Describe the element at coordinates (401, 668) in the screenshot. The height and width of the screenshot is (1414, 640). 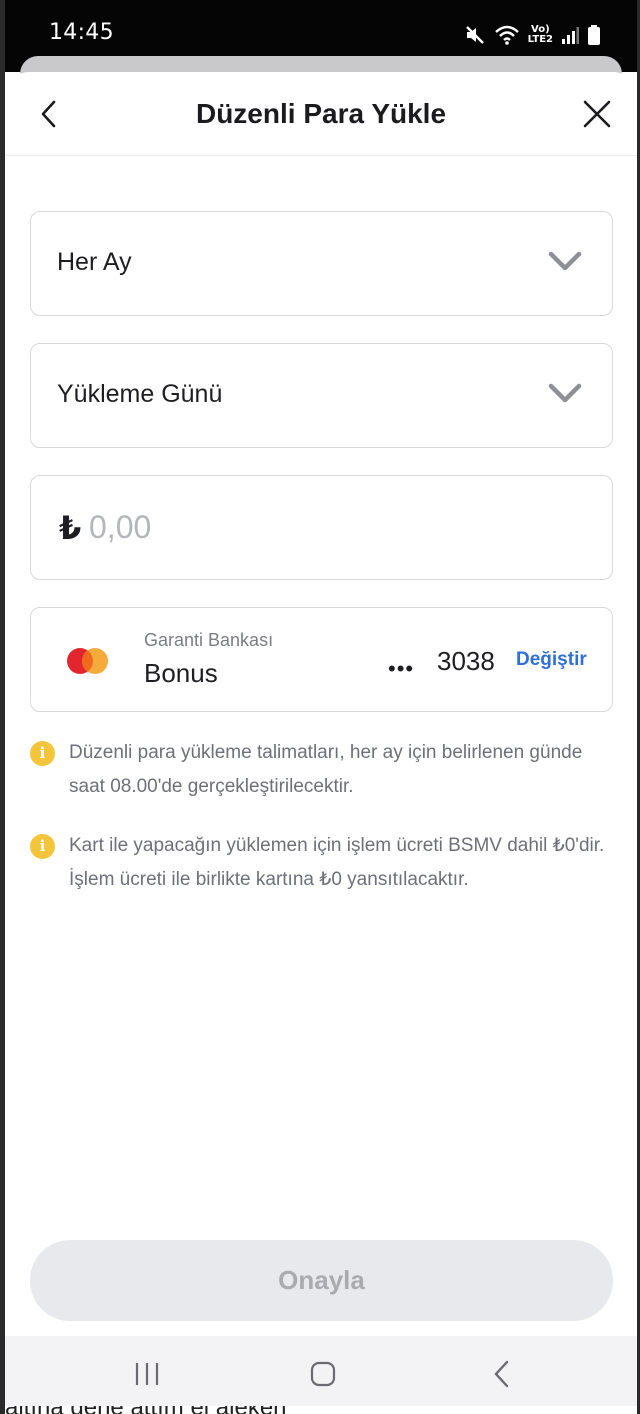
I see `card-masked-prefix: •••` at that location.